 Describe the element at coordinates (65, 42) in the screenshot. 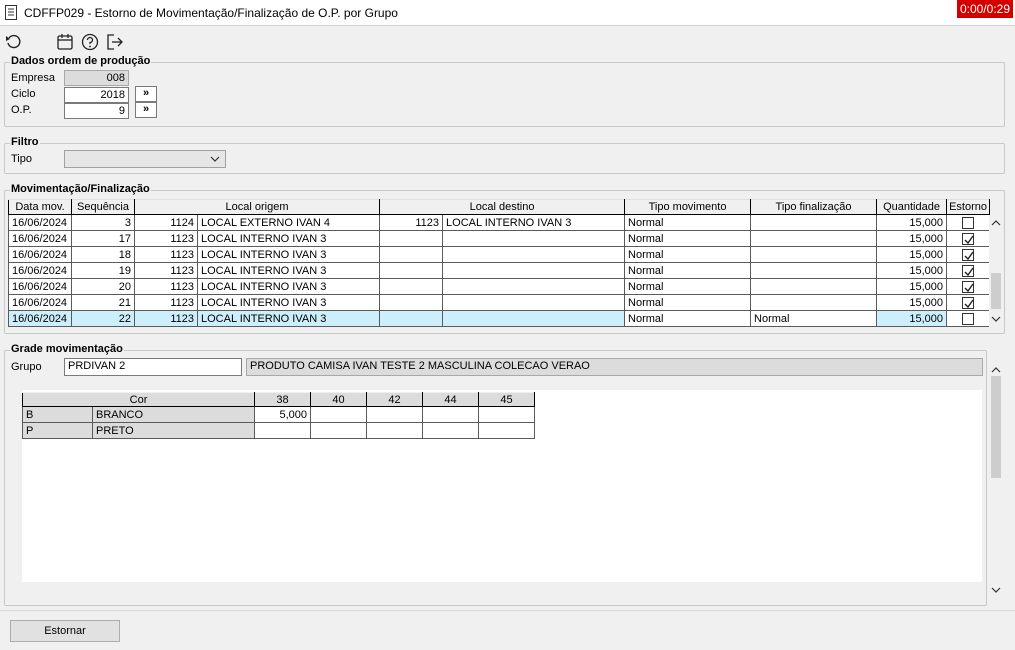

I see `calendar-icon` at that location.